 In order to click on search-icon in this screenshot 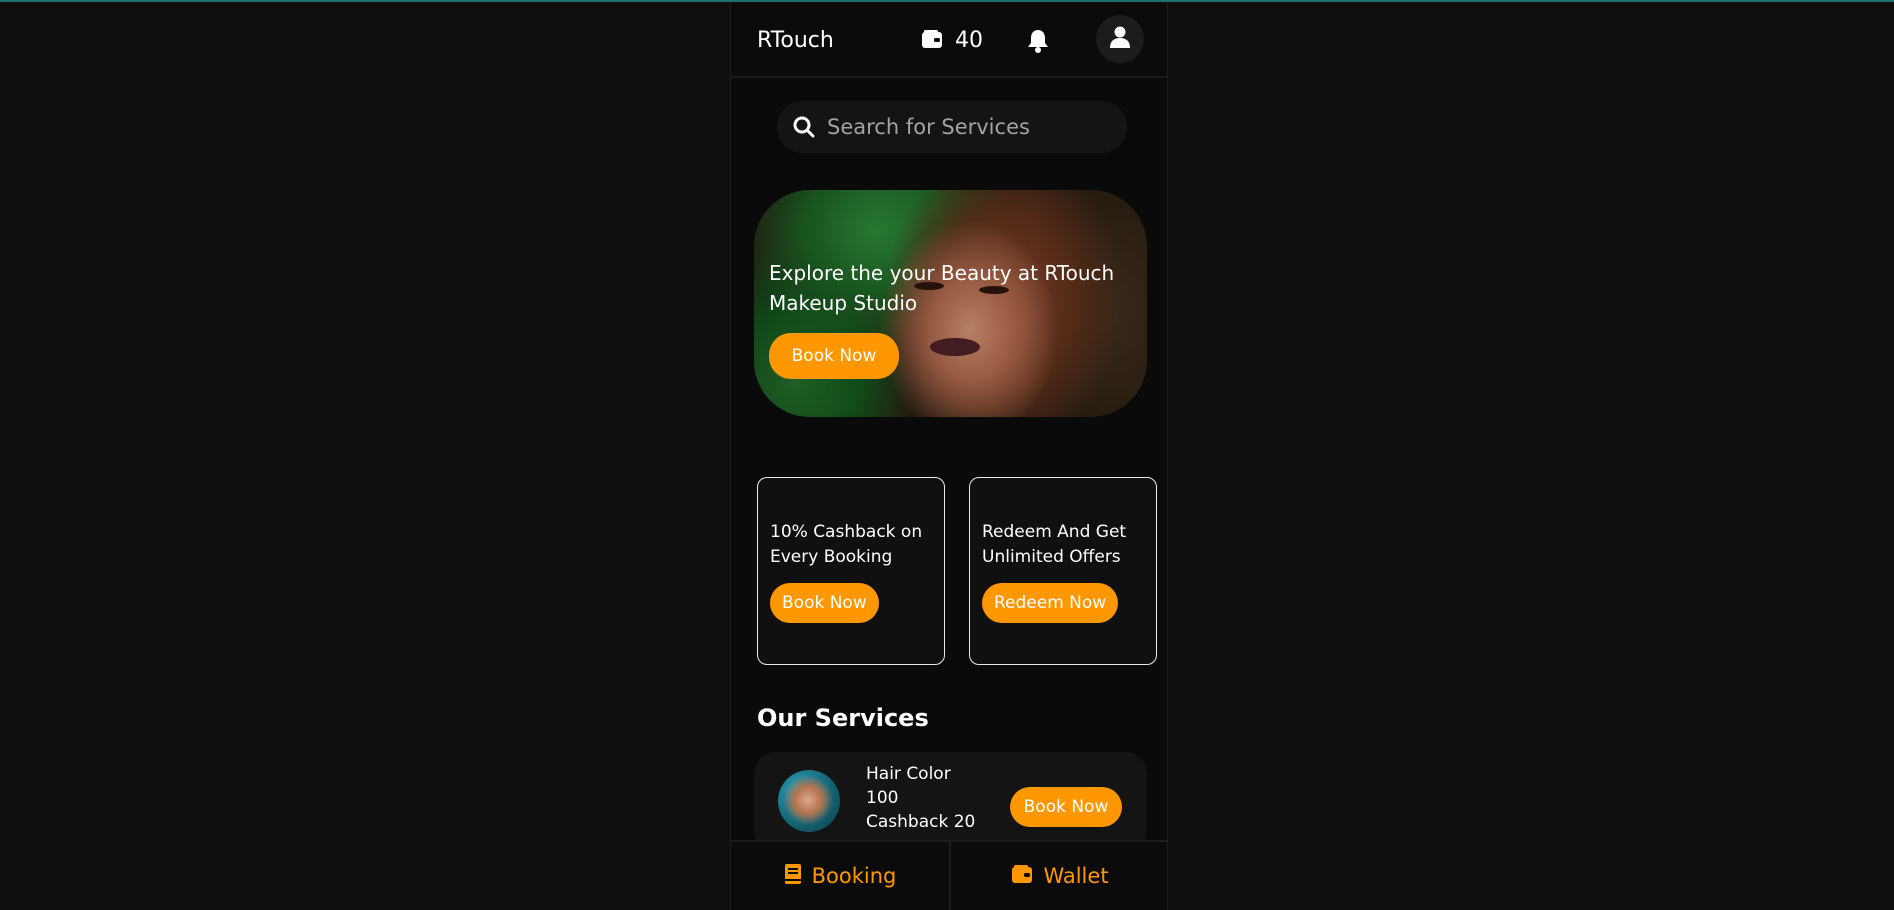, I will do `click(804, 127)`.